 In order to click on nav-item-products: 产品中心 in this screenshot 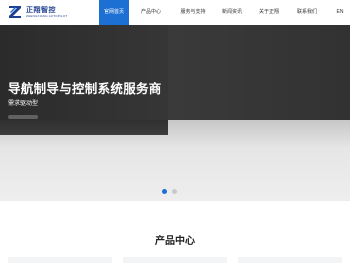, I will do `click(151, 12)`.